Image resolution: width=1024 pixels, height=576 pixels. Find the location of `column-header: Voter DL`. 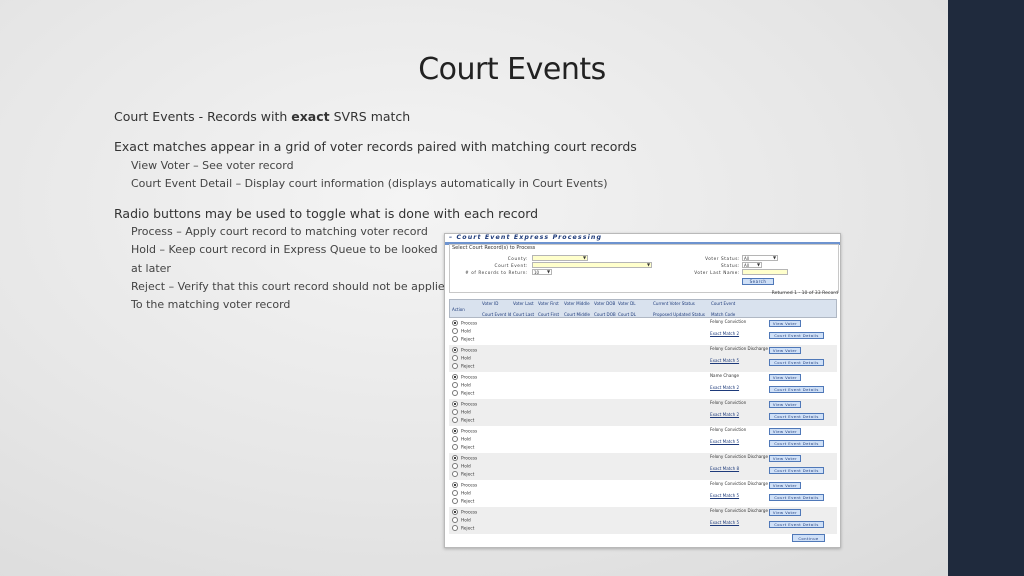

column-header: Voter DL is located at coordinates (627, 303).